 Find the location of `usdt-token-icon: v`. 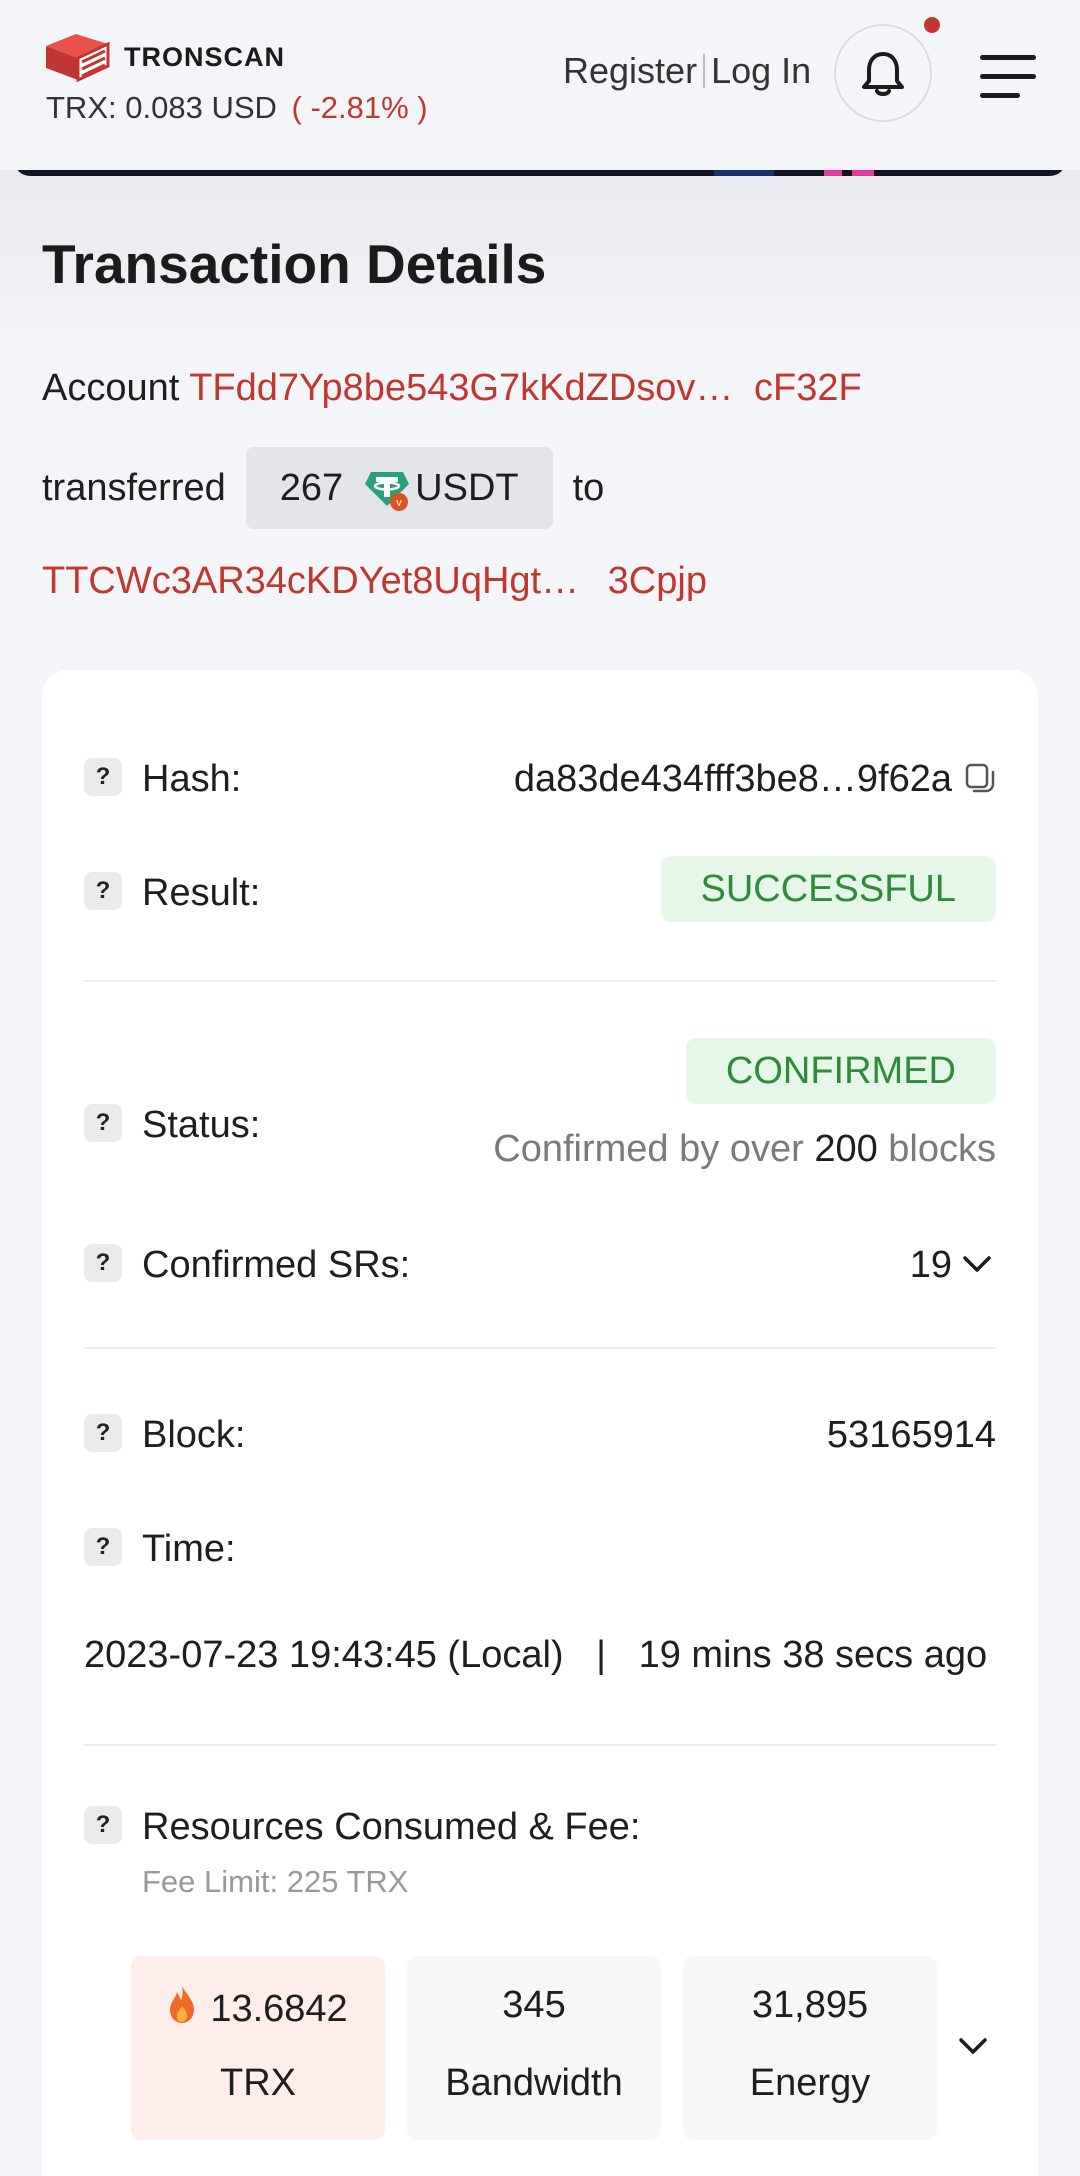

usdt-token-icon: v is located at coordinates (387, 488).